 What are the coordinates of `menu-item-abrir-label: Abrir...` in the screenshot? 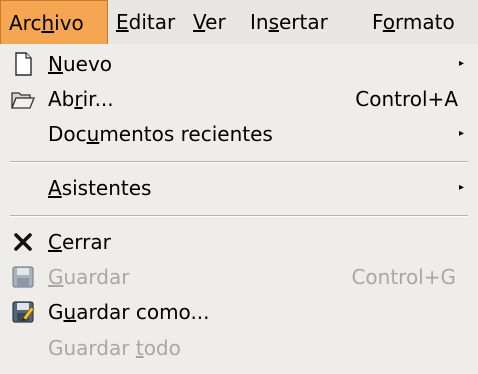 It's located at (81, 99).